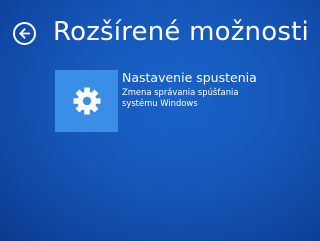  What do you see at coordinates (181, 32) in the screenshot?
I see `page-title: Rozšírené možnosti` at bounding box center [181, 32].